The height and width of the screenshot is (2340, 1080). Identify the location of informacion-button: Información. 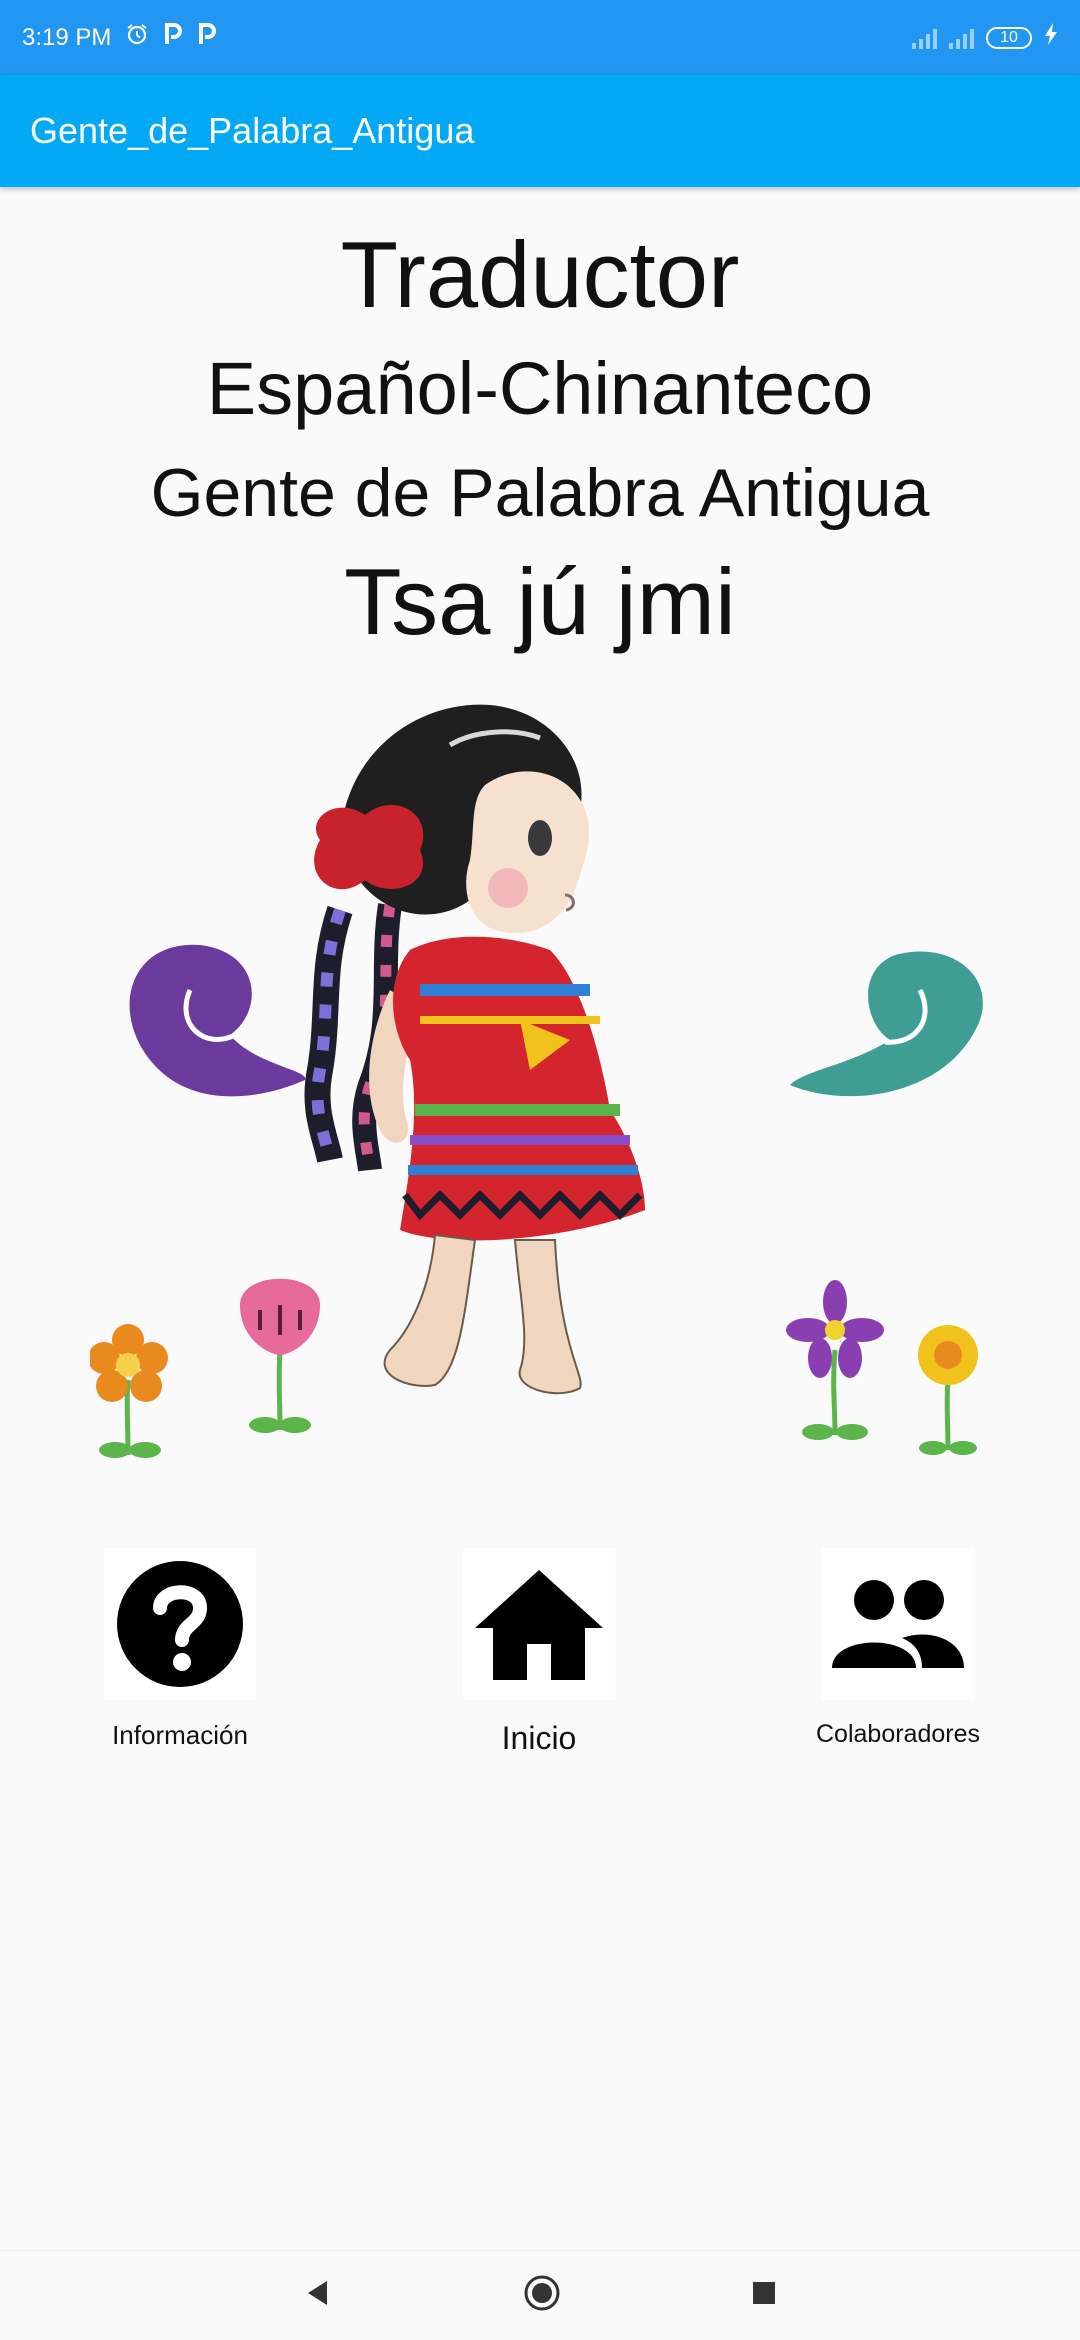
(180, 1649).